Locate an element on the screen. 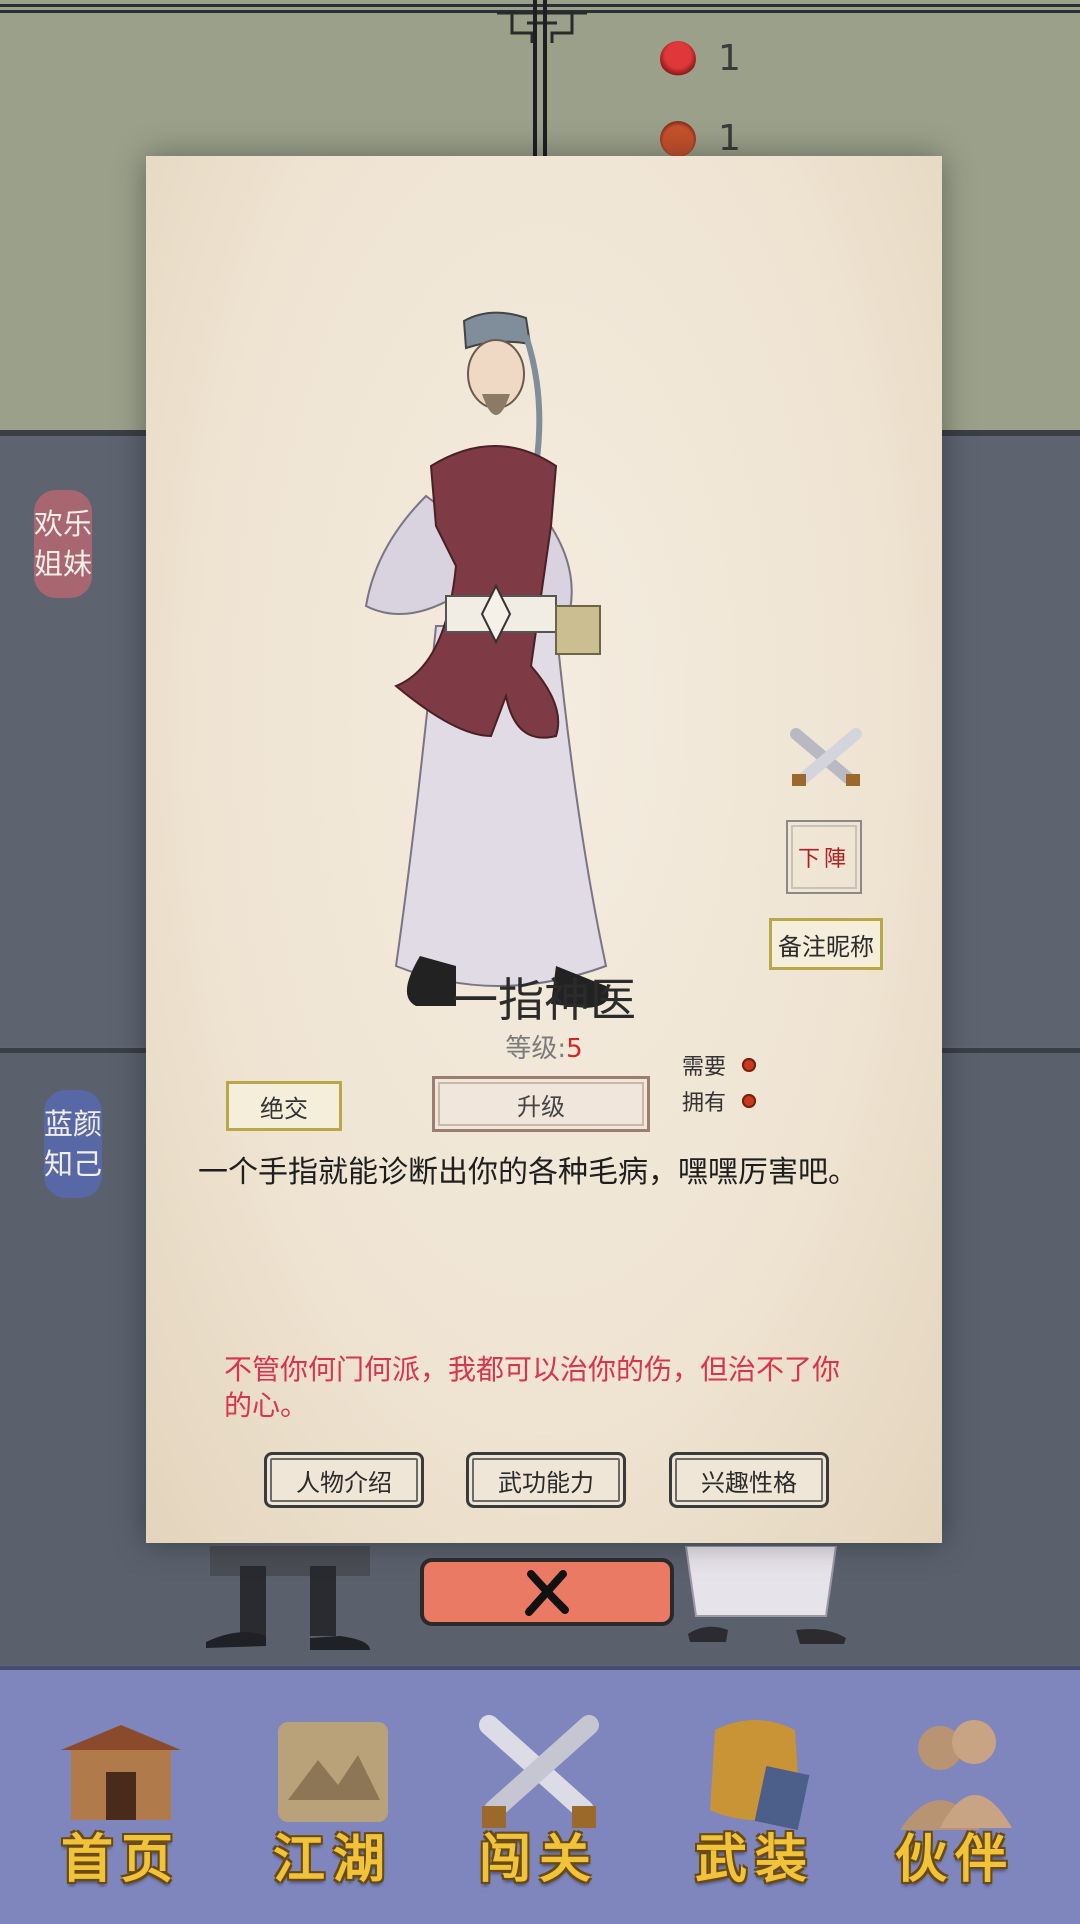 This screenshot has width=1080, height=1924. close-icon is located at coordinates (547, 1593).